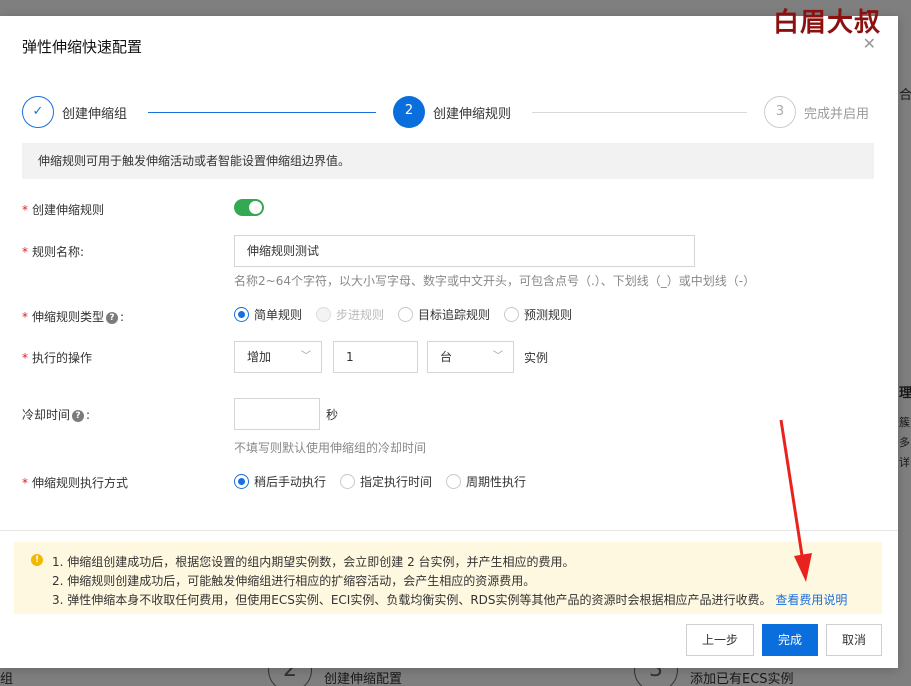 The width and height of the screenshot is (911, 686). I want to click on radio-label: 简单规则, so click(278, 315).